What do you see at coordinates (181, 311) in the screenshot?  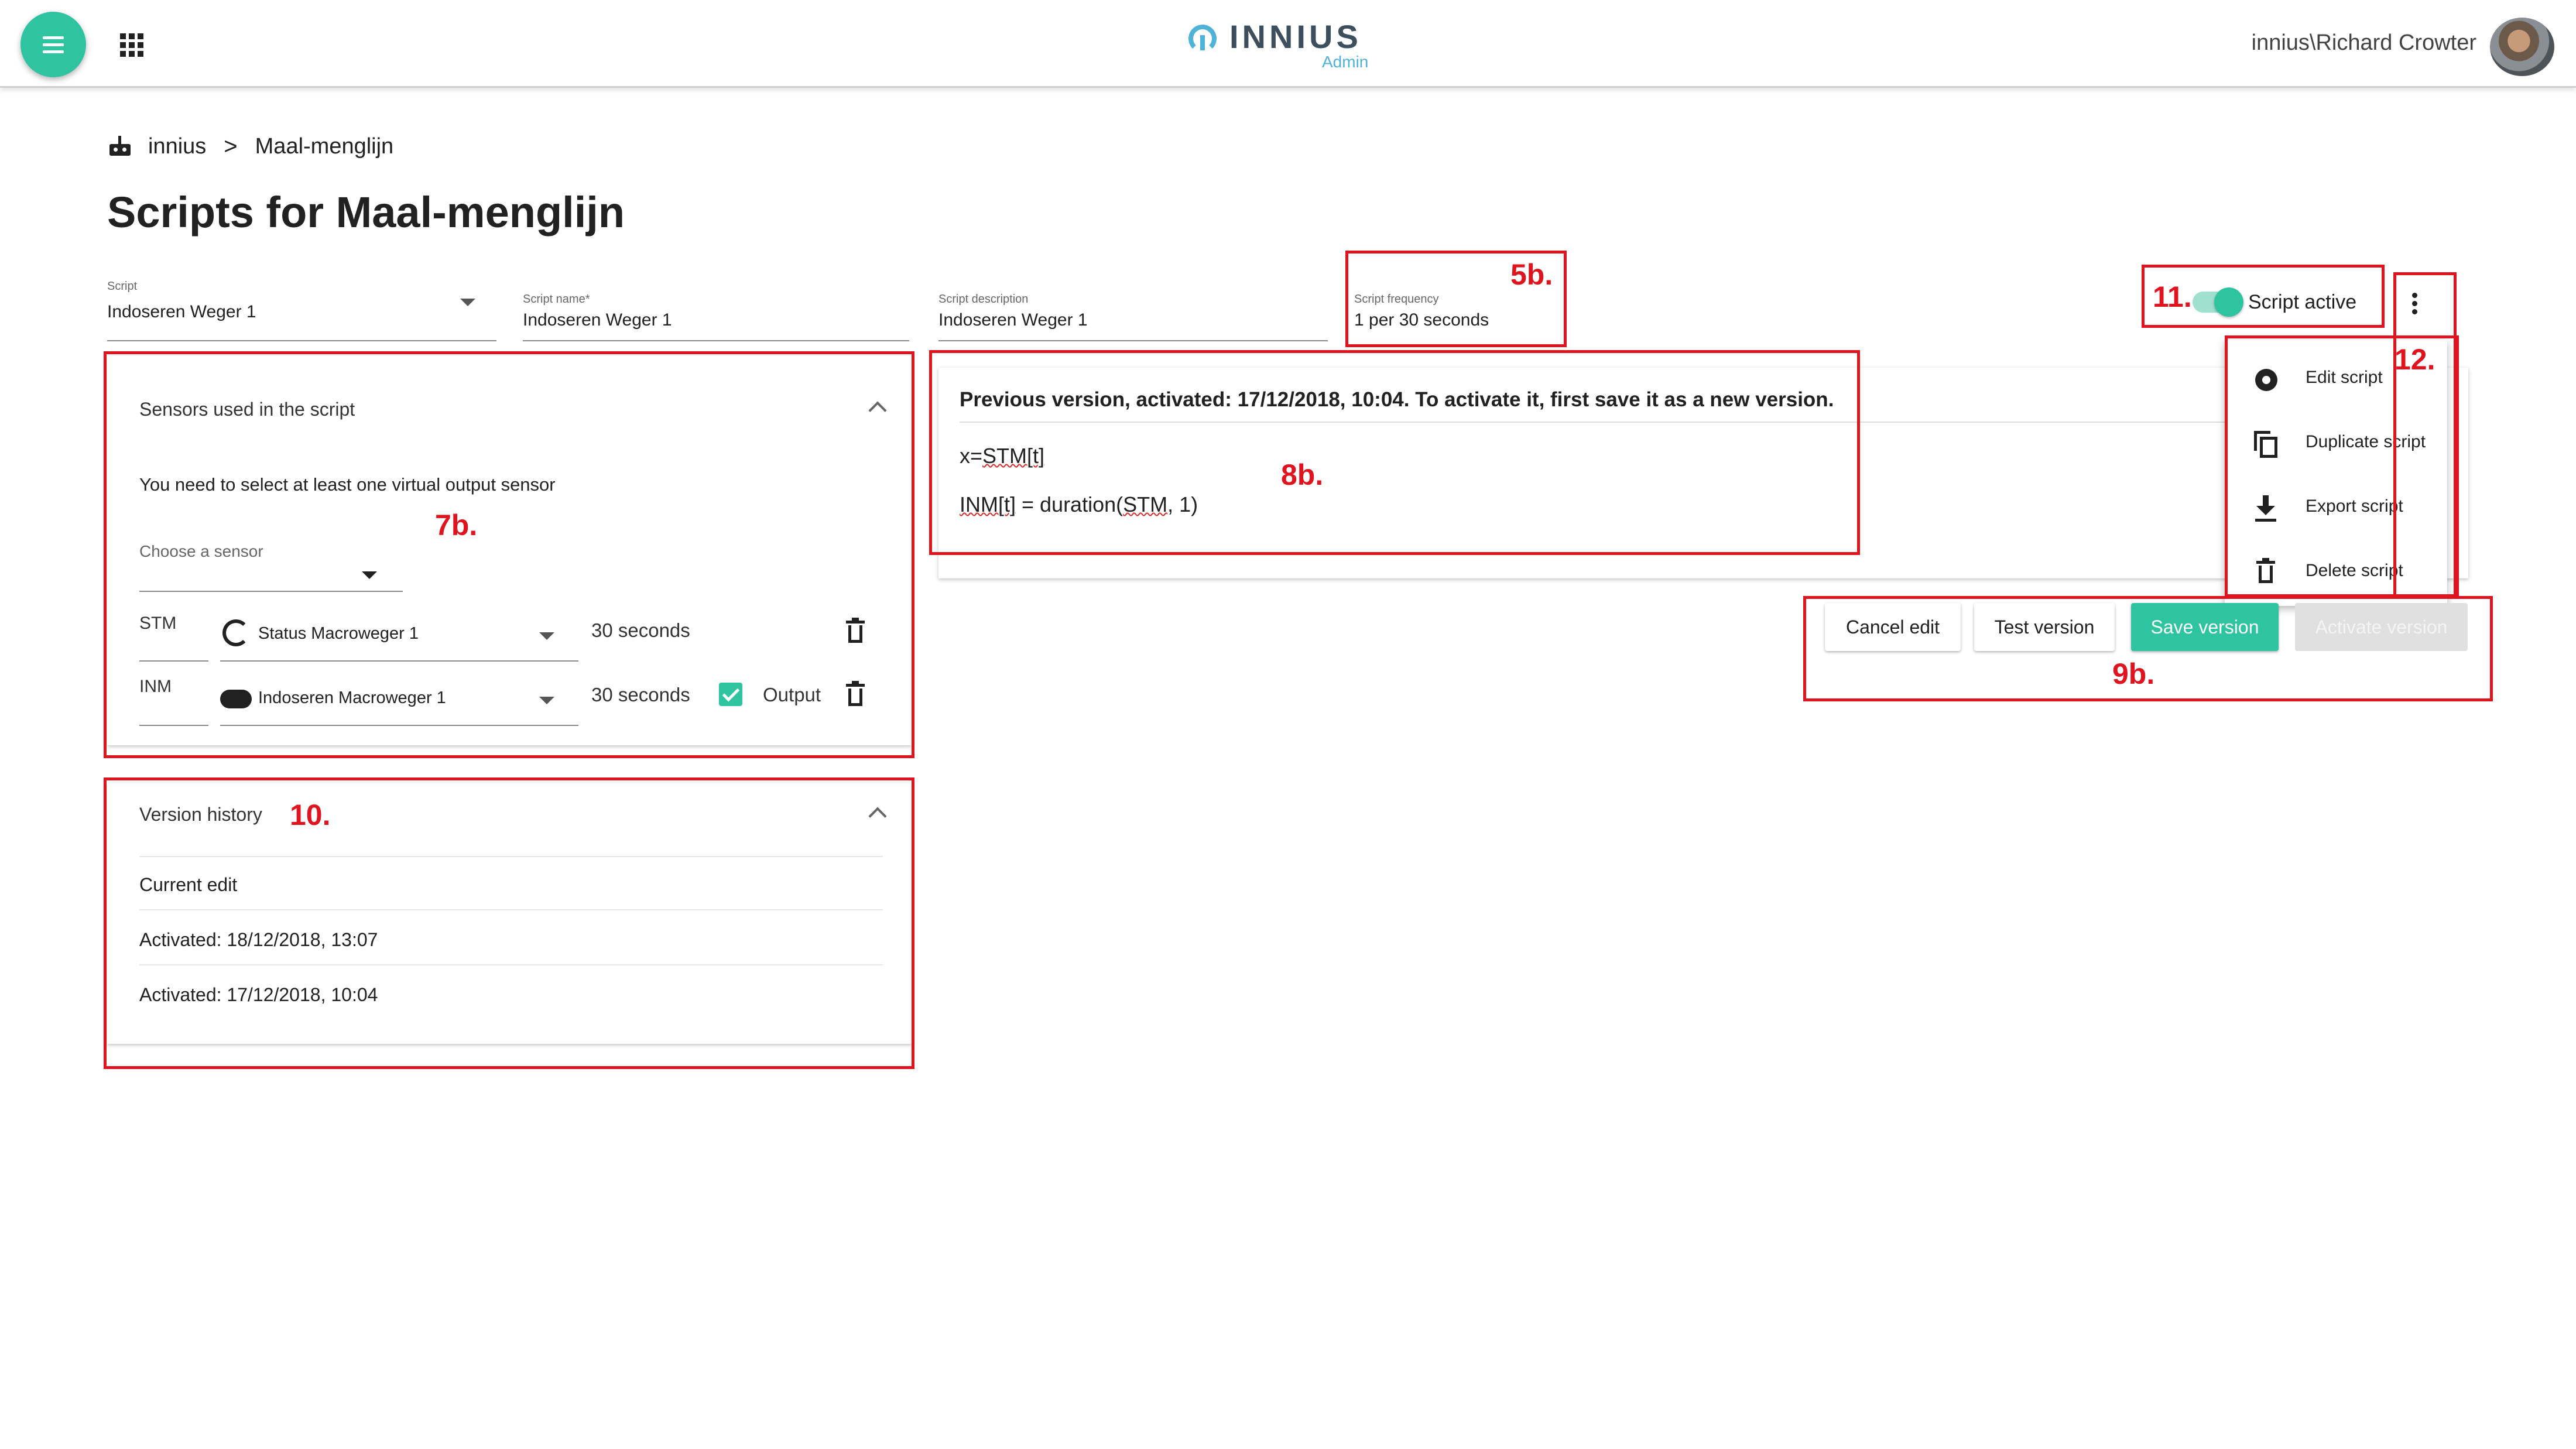 I see `script-select-value: Indoseren Weger 1` at bounding box center [181, 311].